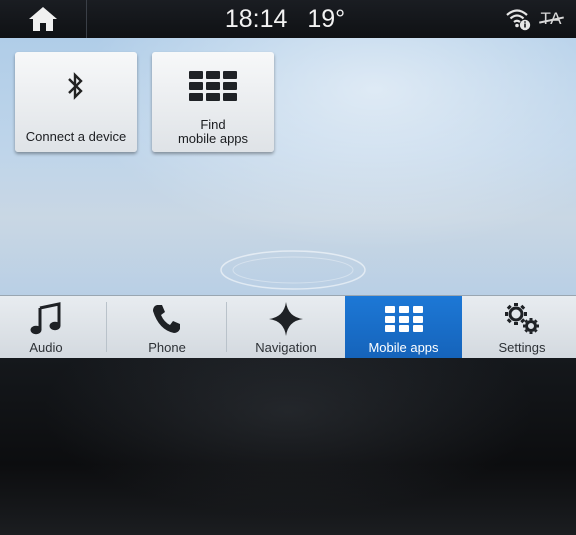 The image size is (576, 535). What do you see at coordinates (76, 102) in the screenshot?
I see `connect-device-tile: Connect a device` at bounding box center [76, 102].